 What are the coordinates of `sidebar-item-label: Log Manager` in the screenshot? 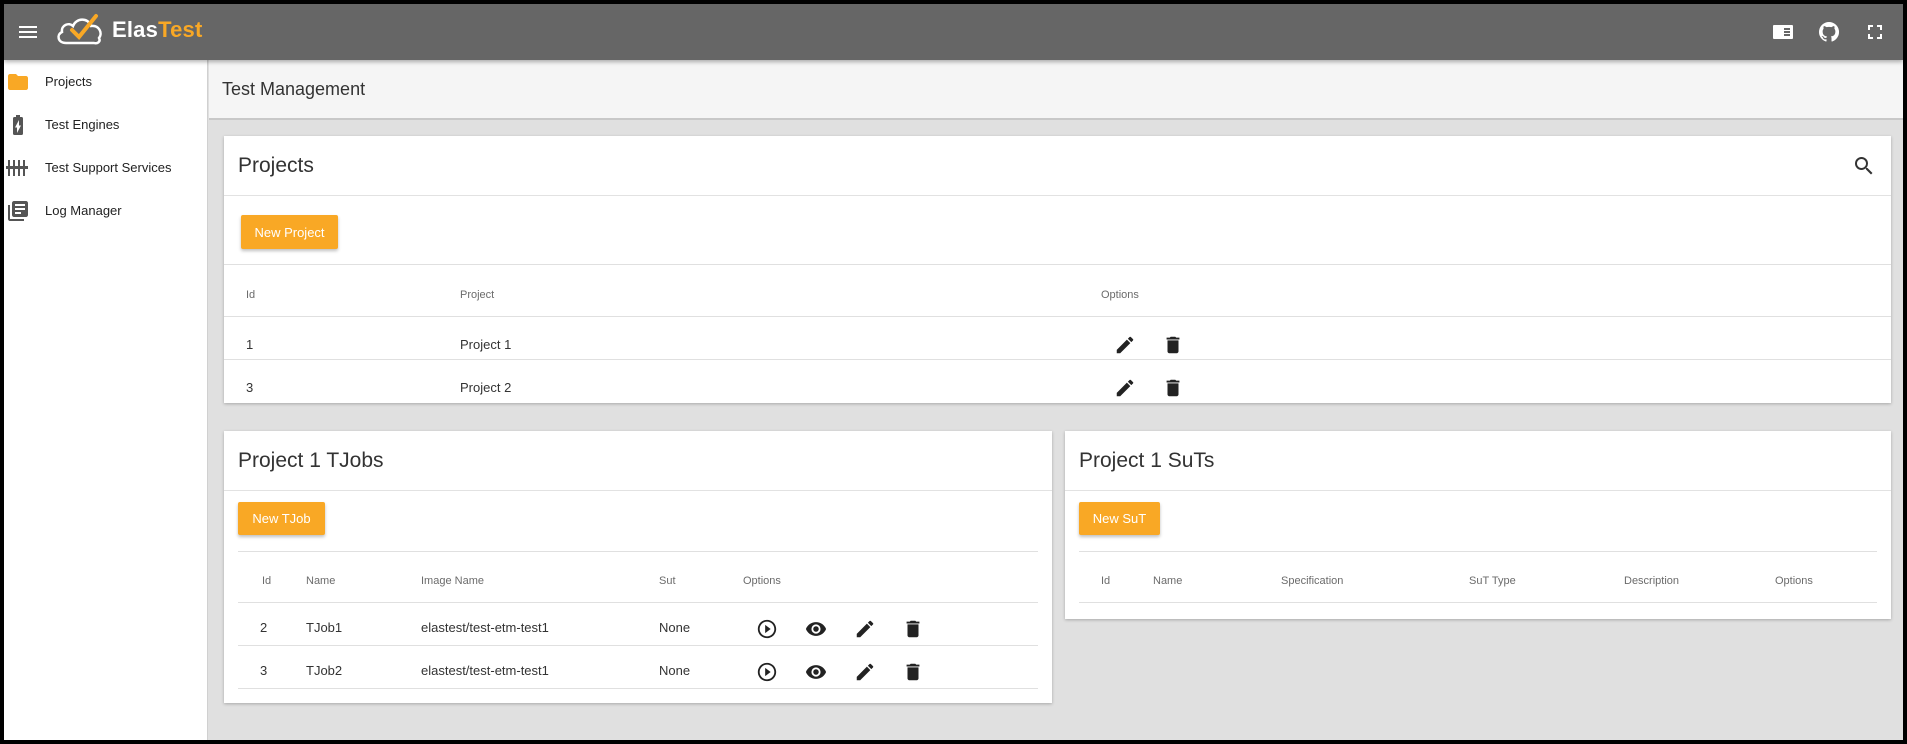 It's located at (83, 210).